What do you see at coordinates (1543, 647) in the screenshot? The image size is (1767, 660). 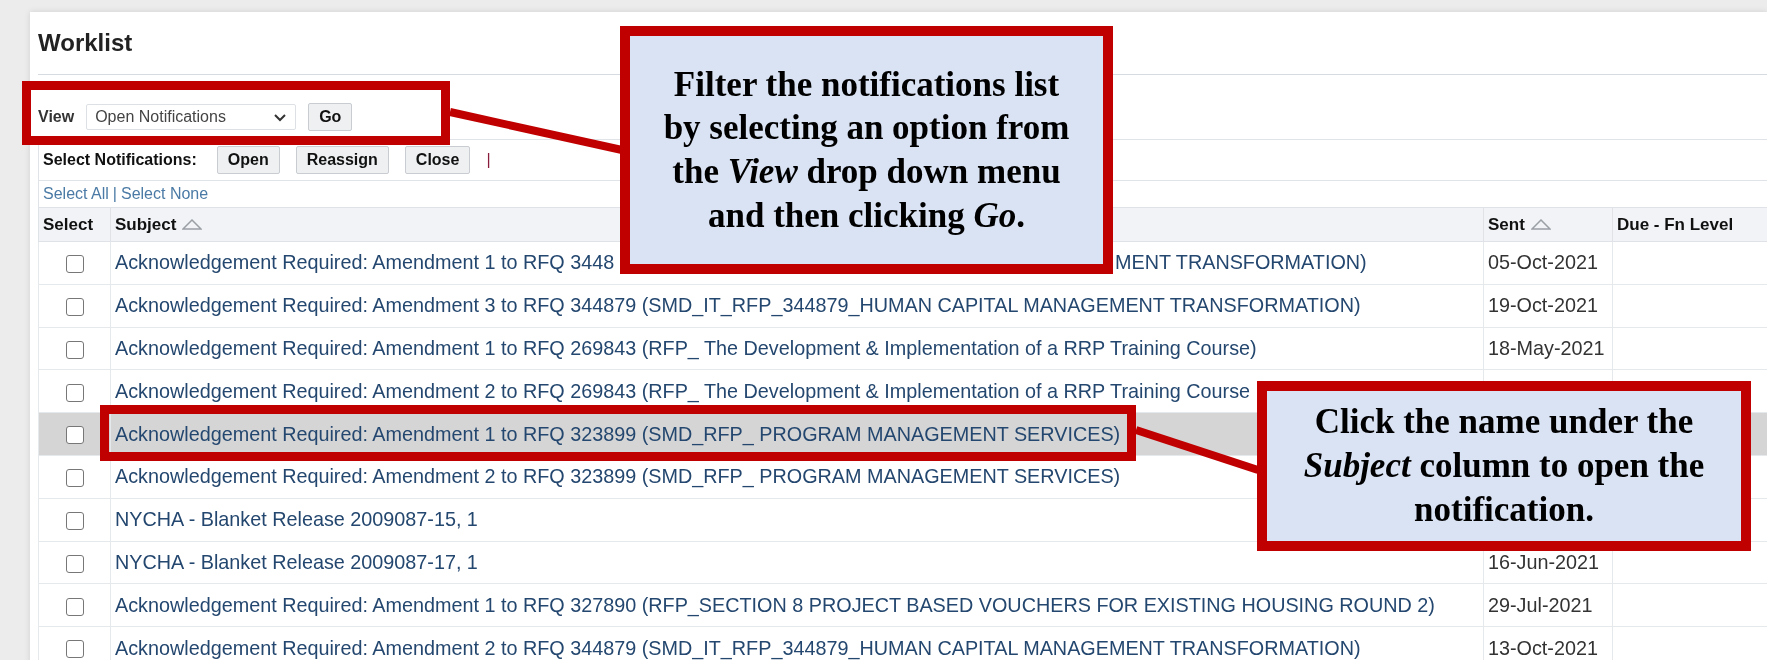 I see `sent-date: 13-Oct-2021` at bounding box center [1543, 647].